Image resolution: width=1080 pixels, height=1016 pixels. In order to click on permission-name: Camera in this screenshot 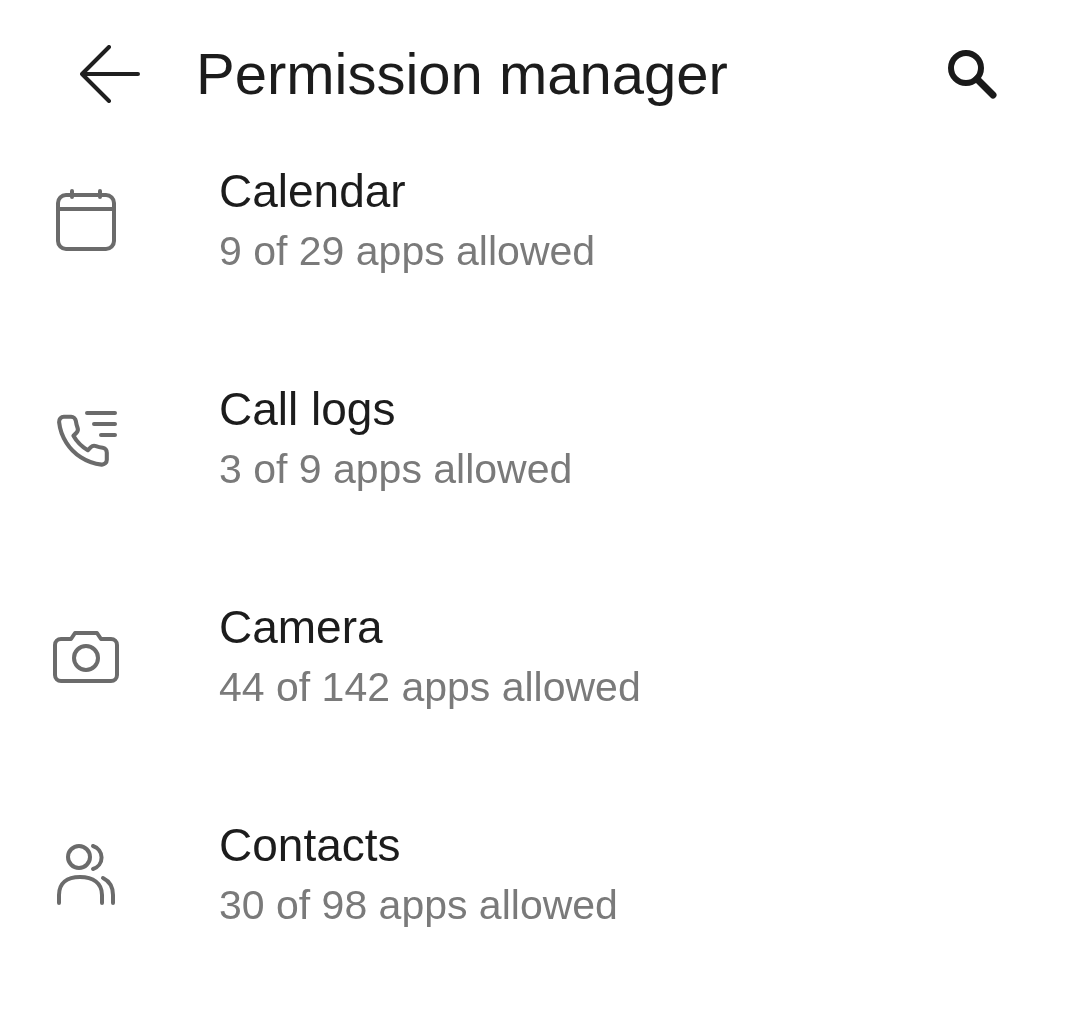, I will do `click(301, 626)`.